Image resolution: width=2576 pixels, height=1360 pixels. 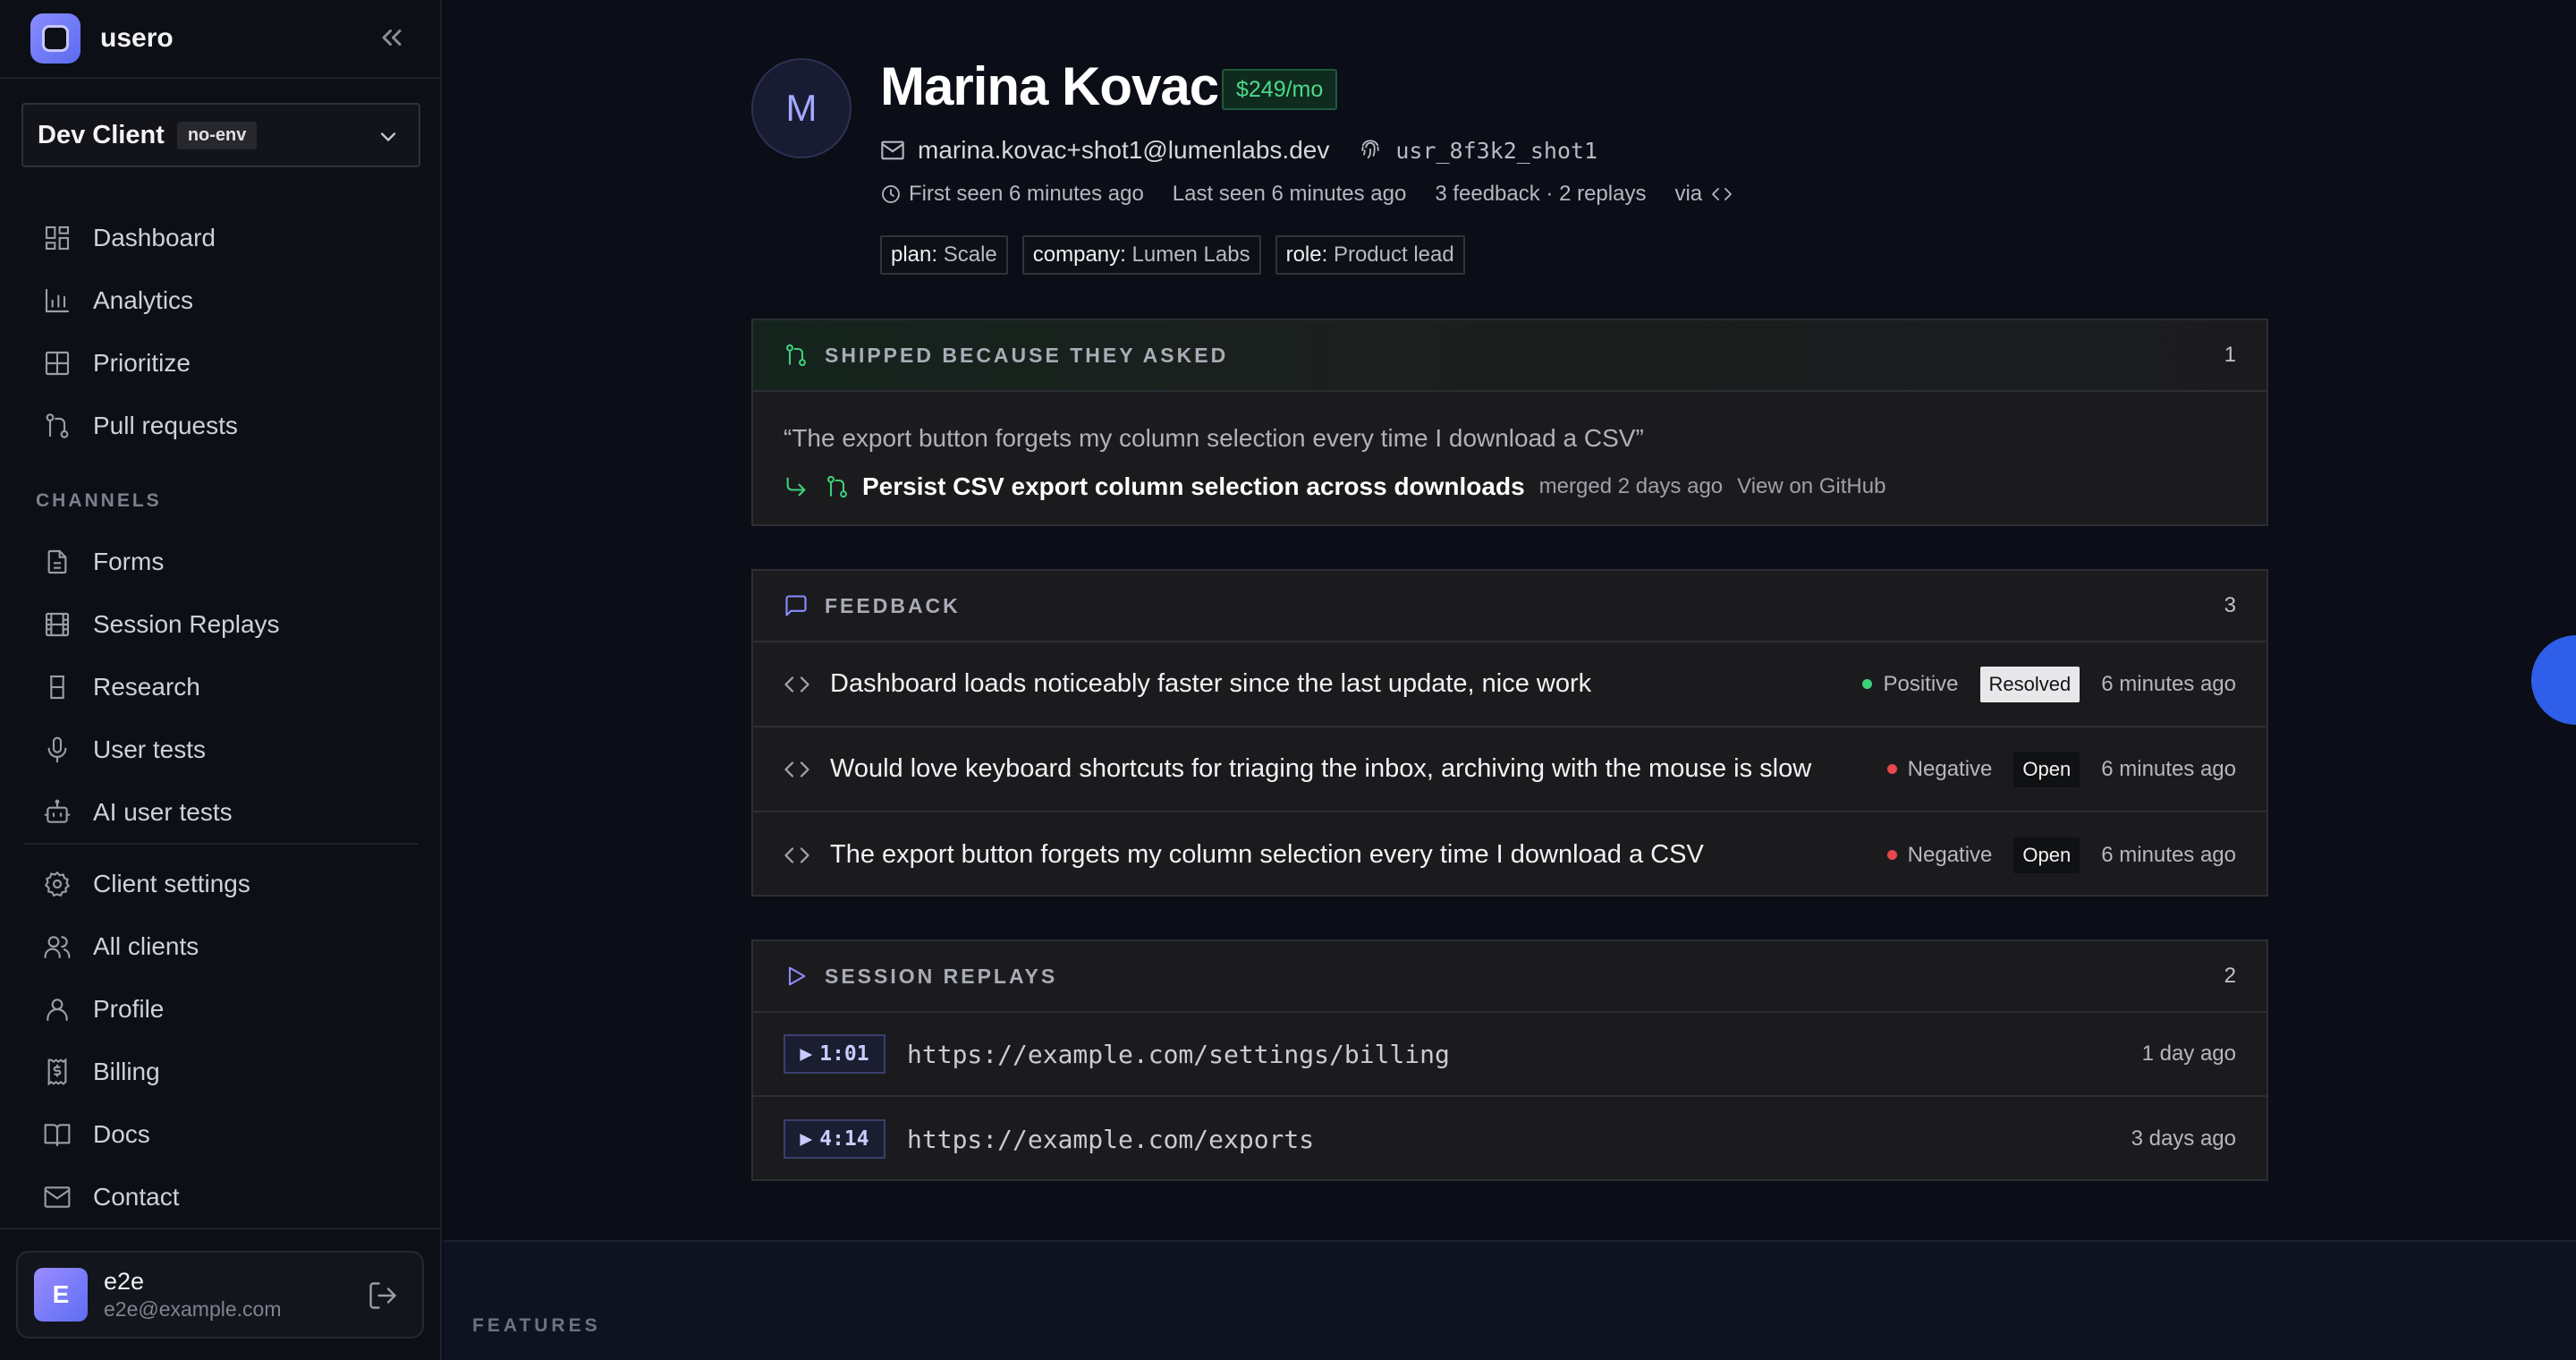 What do you see at coordinates (57, 624) in the screenshot?
I see `film-icon` at bounding box center [57, 624].